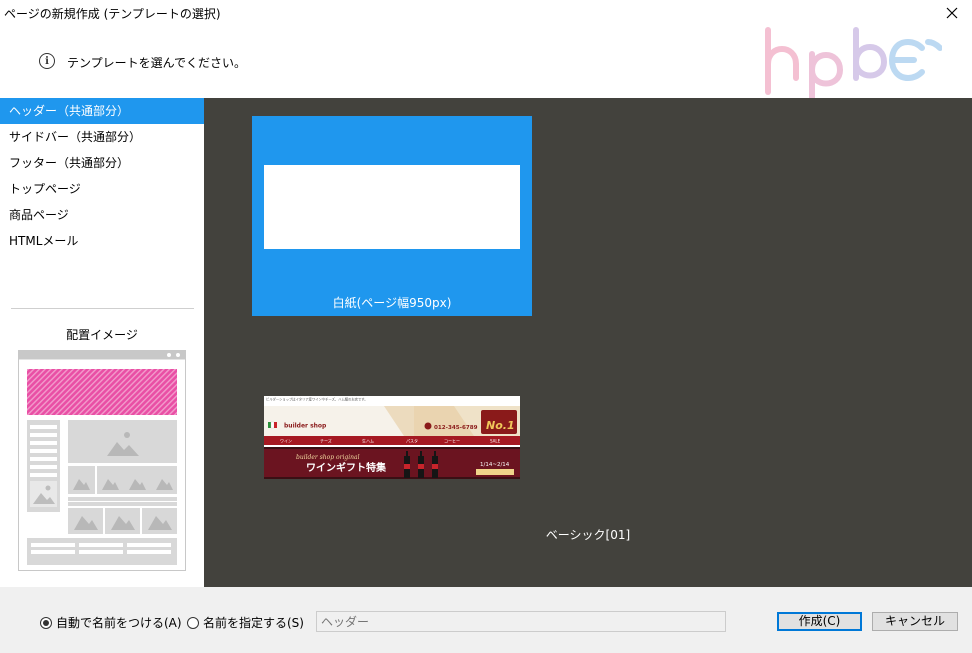  I want to click on manual-name-radio-label: 名前を指定する(S), so click(253, 623).